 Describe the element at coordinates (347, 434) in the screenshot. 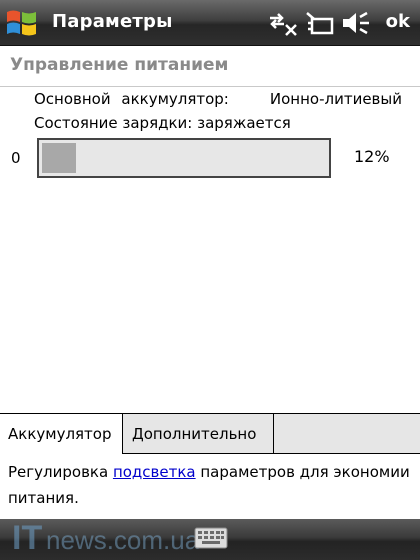

I see `tab-bar-filler` at that location.